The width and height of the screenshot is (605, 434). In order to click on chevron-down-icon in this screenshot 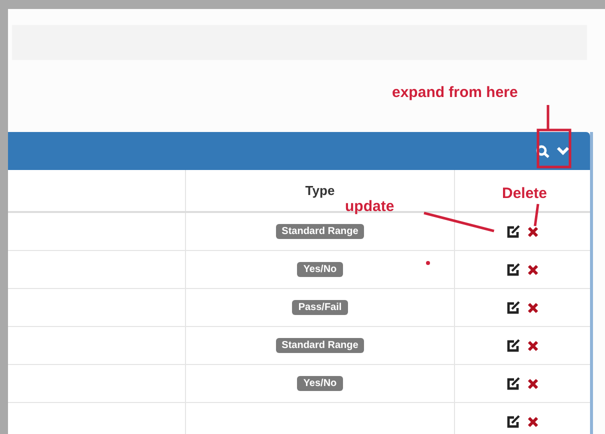, I will do `click(563, 151)`.